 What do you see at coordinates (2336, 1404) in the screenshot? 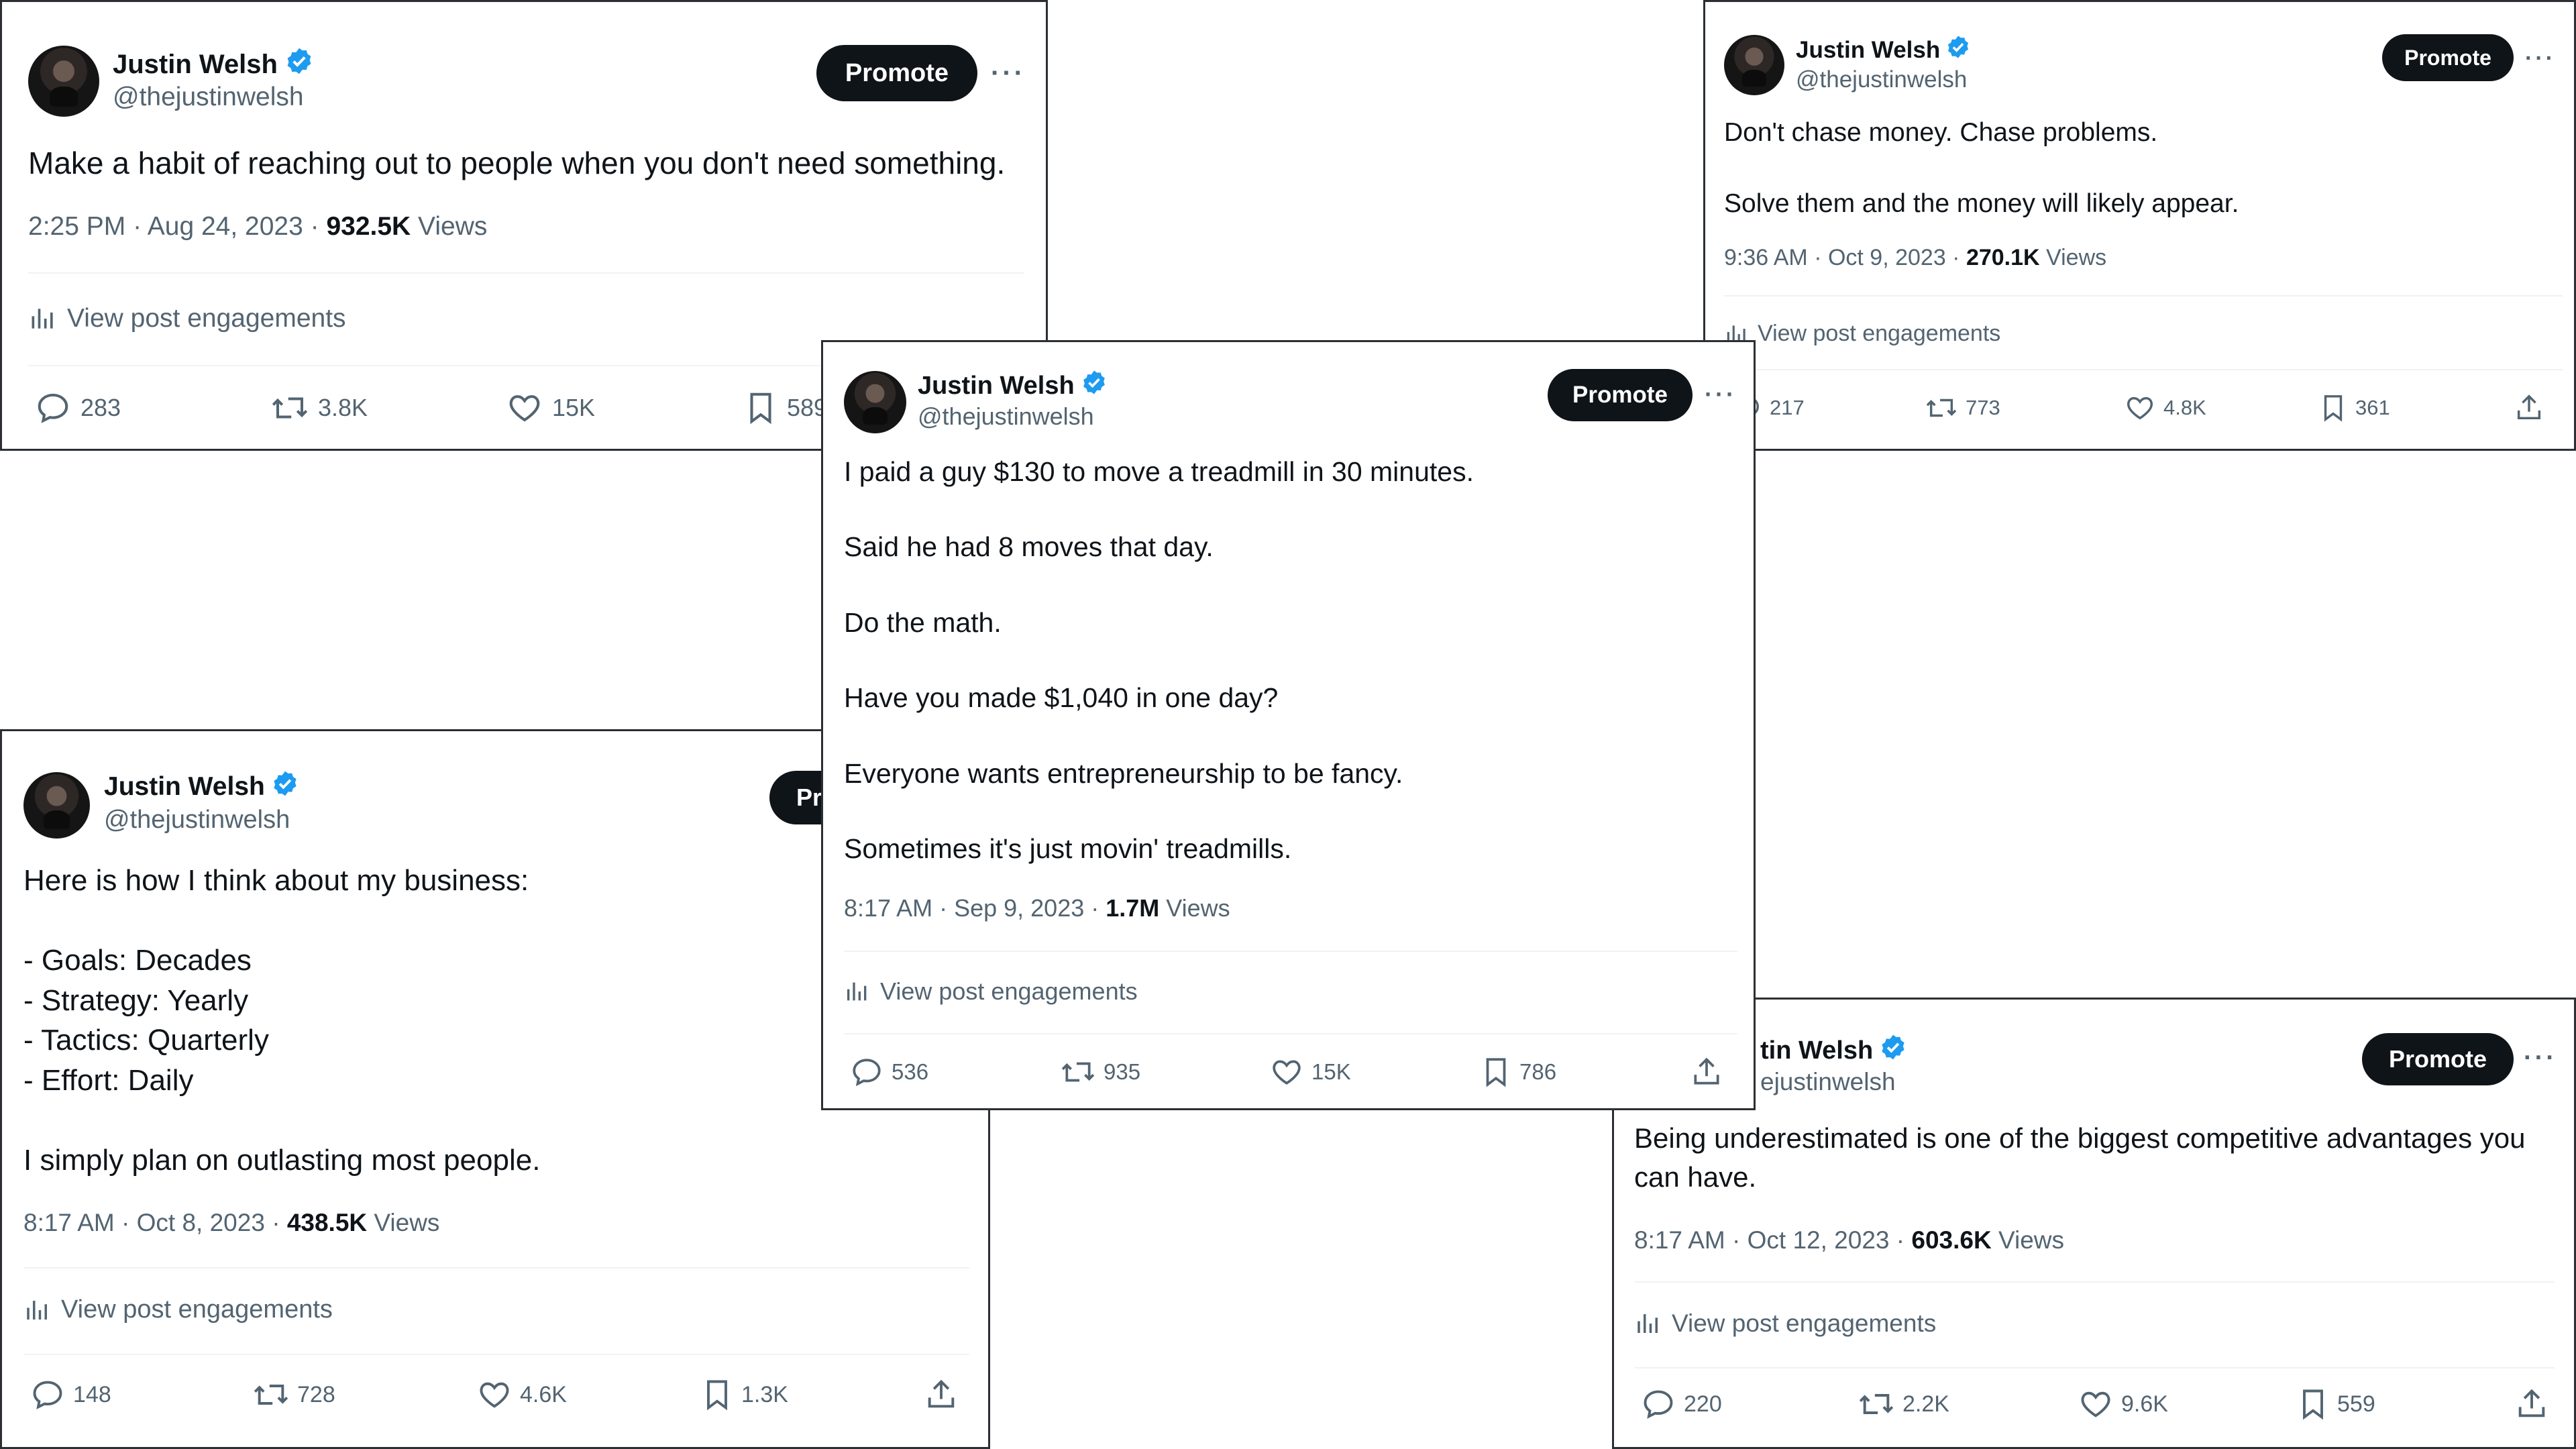
I see `bookmark-button: 559` at bounding box center [2336, 1404].